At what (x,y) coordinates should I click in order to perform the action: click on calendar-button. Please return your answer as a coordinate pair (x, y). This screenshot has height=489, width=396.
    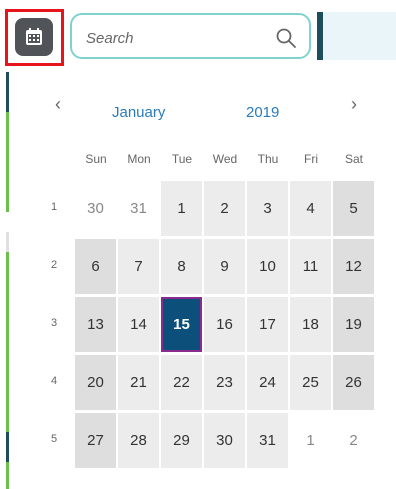
    Looking at the image, I should click on (34, 37).